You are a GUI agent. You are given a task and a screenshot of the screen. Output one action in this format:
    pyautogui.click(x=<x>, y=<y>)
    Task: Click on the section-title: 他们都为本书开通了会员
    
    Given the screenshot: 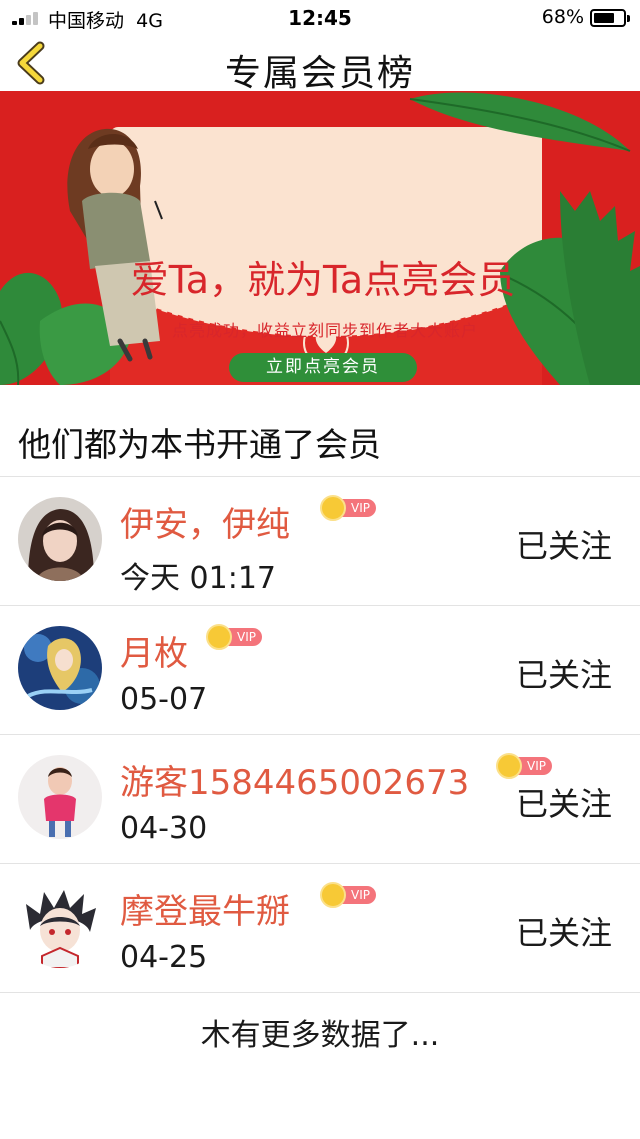 What is the action you would take?
    pyautogui.click(x=199, y=444)
    